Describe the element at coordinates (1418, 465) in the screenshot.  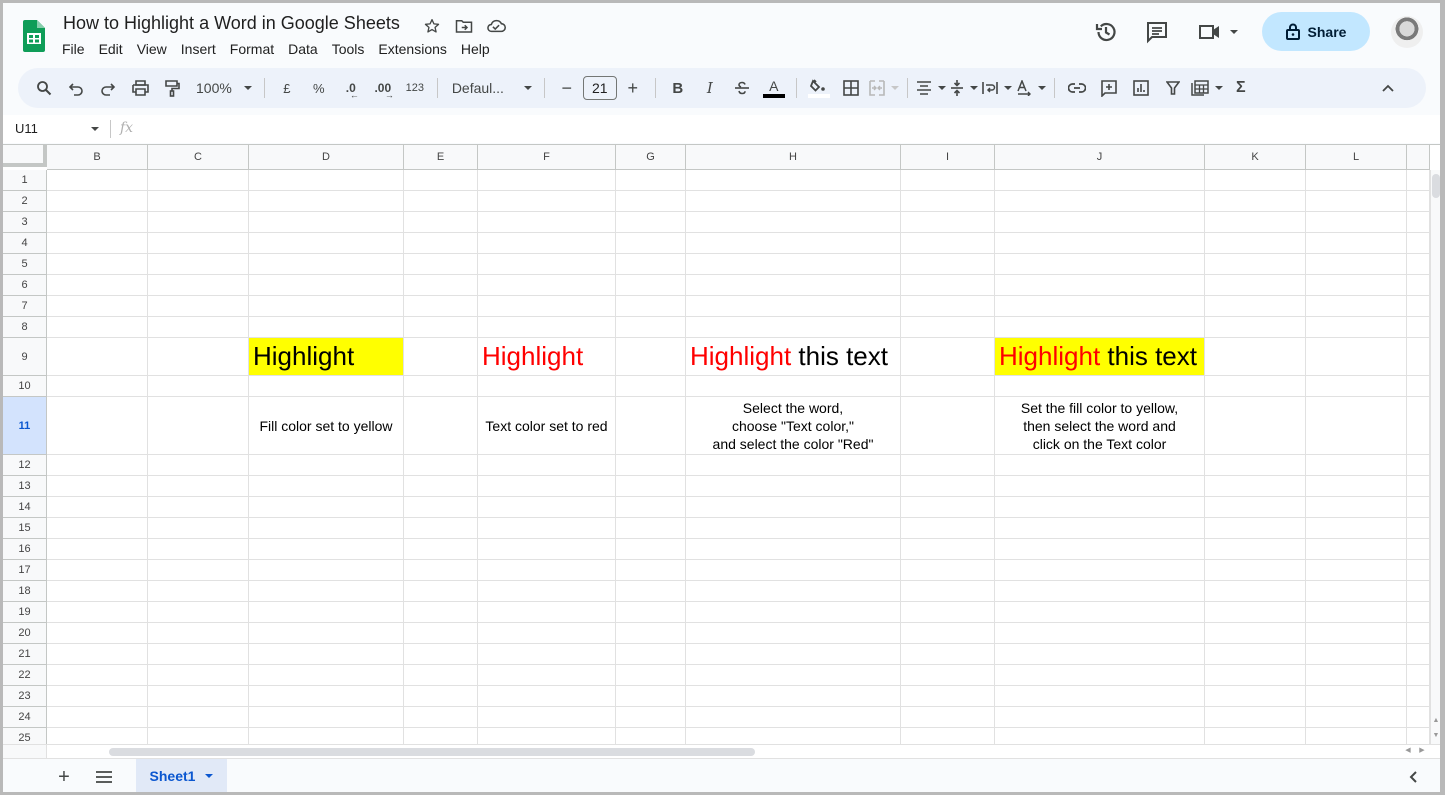
I see `cell-m12` at that location.